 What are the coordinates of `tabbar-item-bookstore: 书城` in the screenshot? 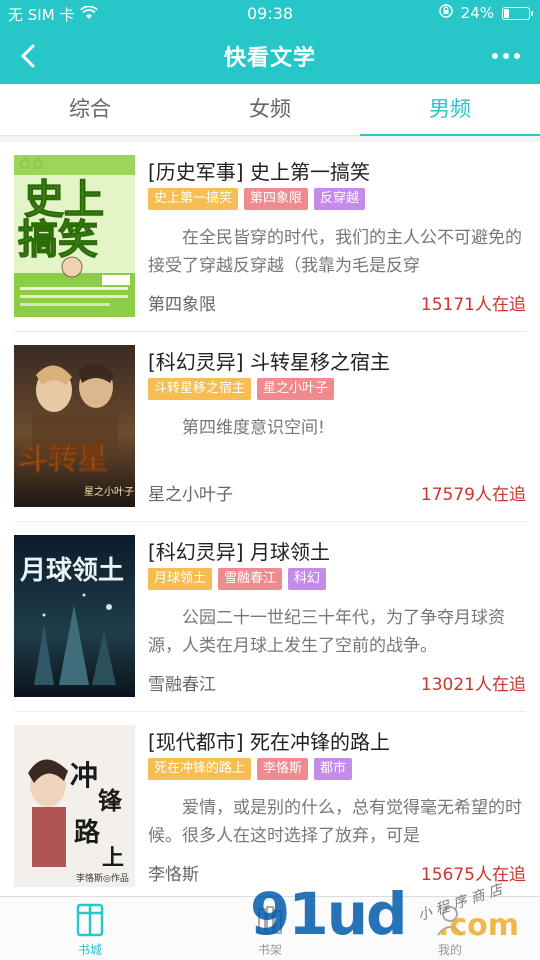 It's located at (90, 928).